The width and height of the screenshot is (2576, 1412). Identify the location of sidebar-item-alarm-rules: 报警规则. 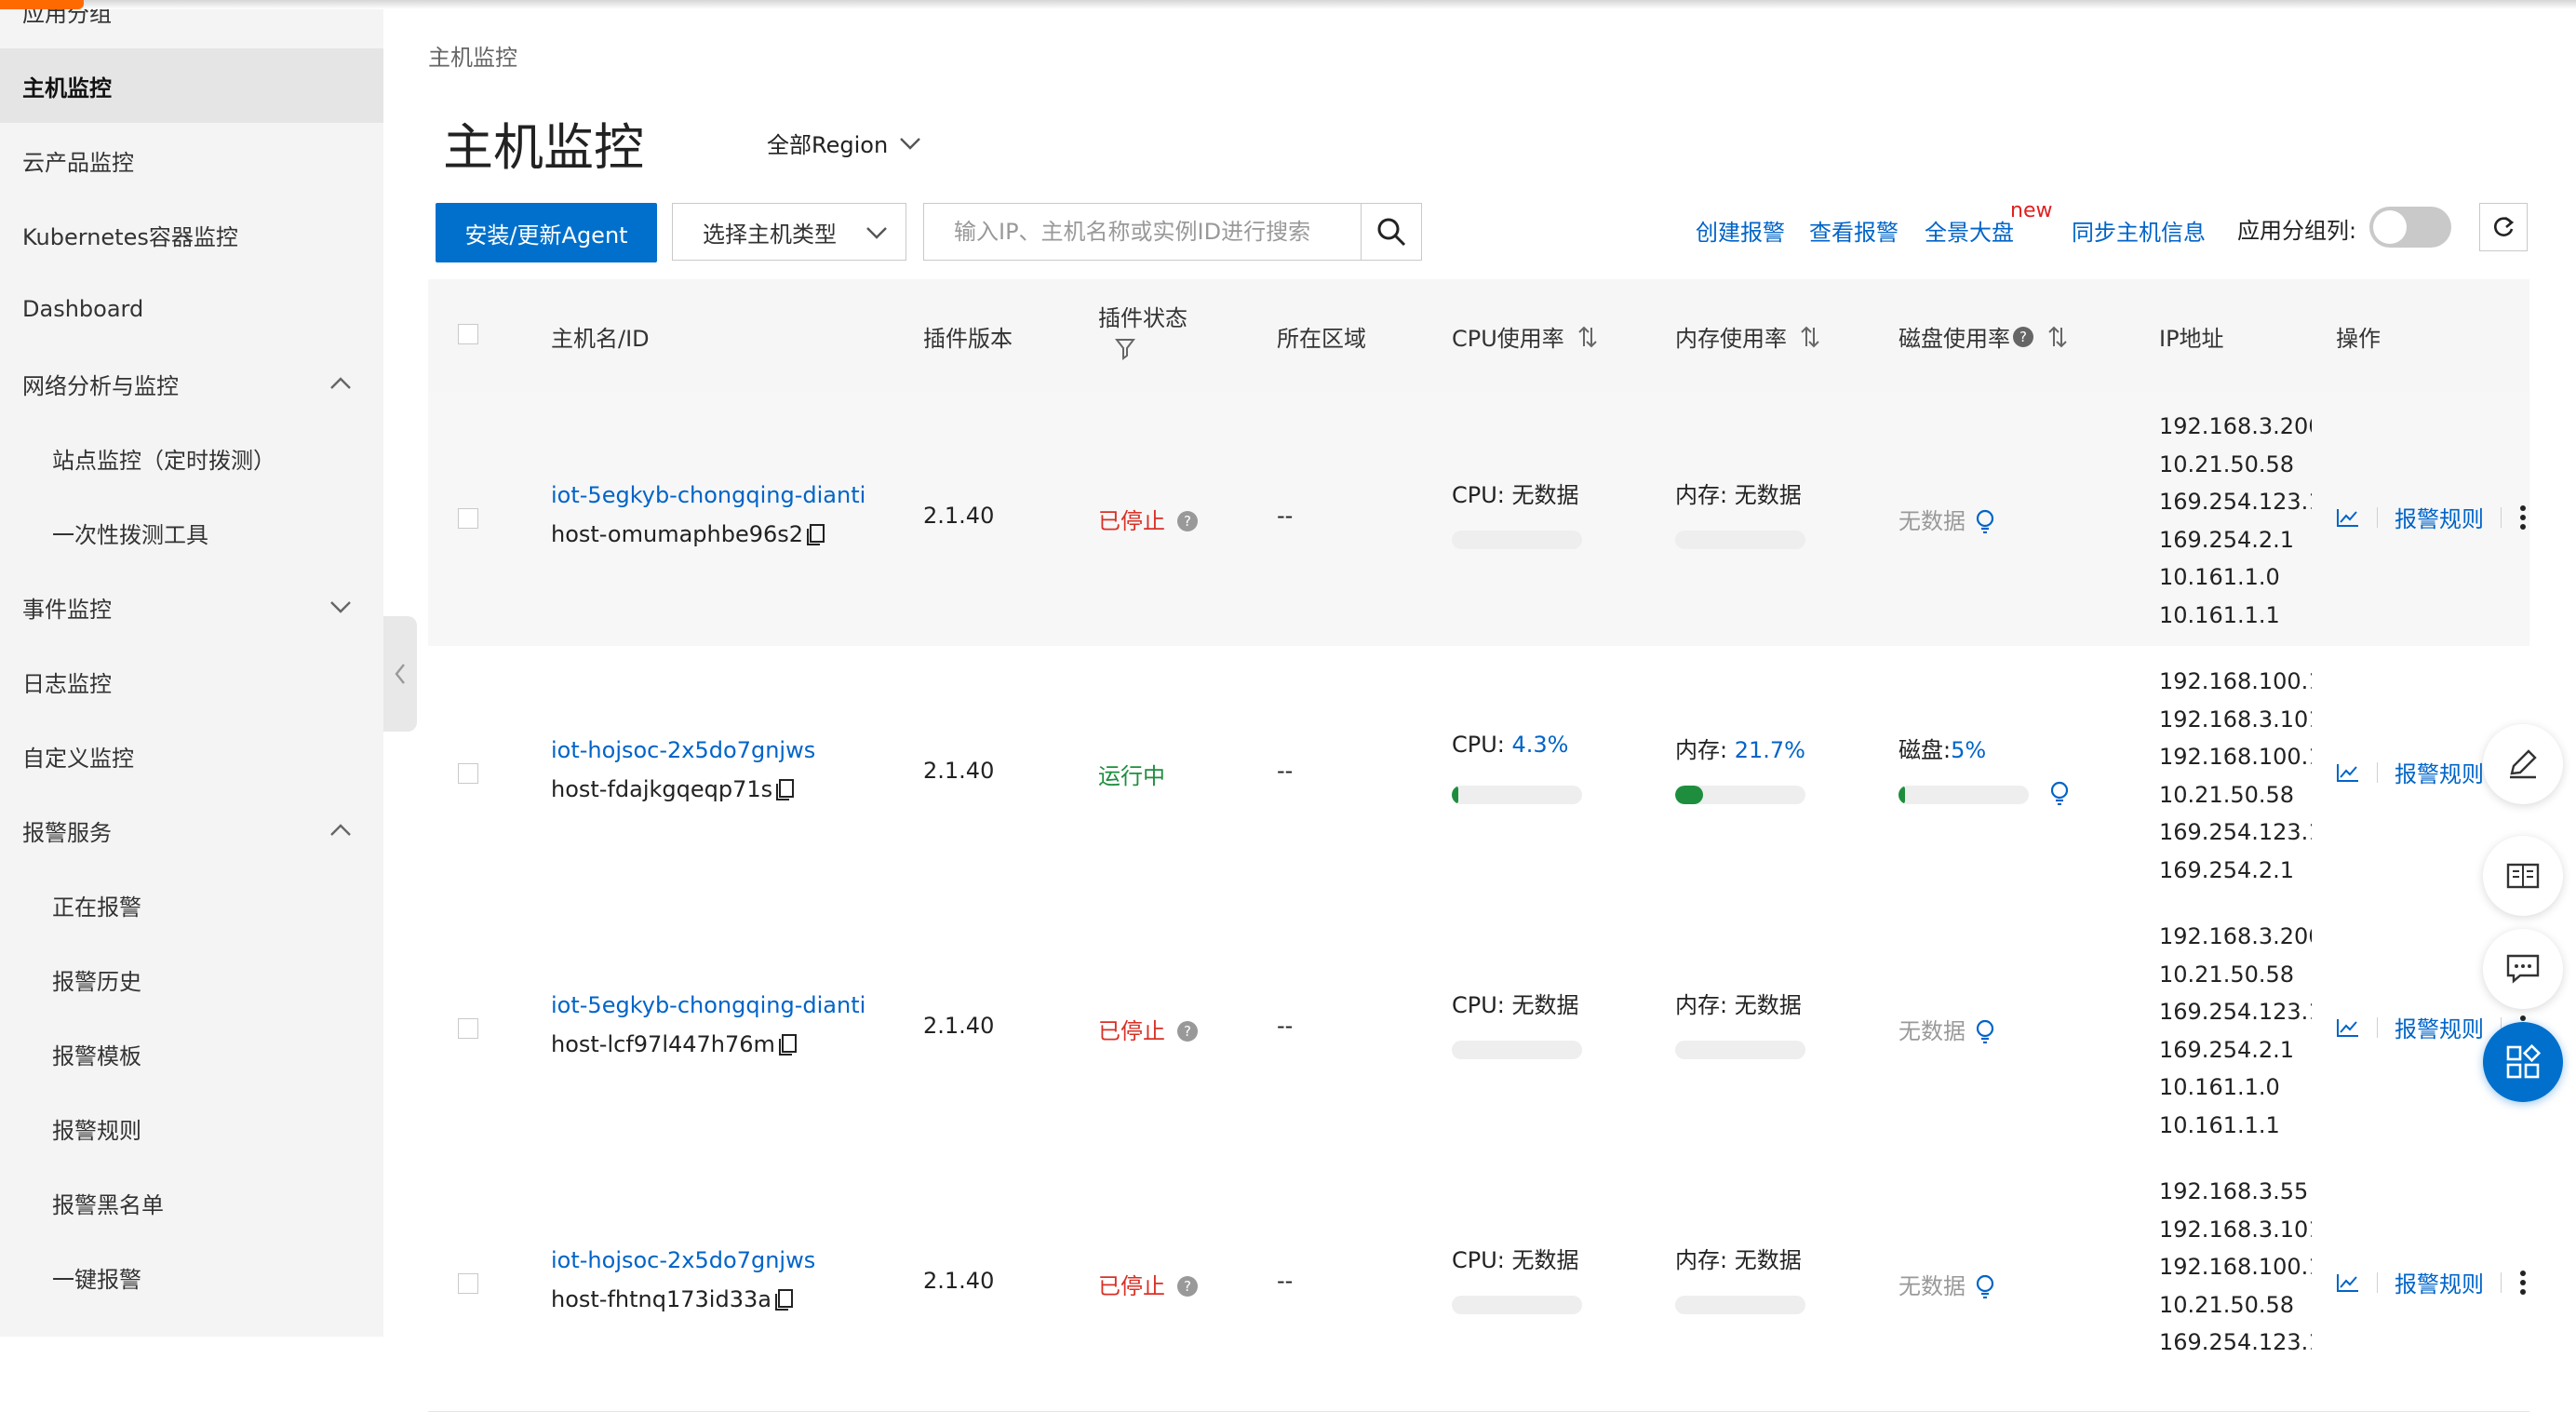
(191, 1128).